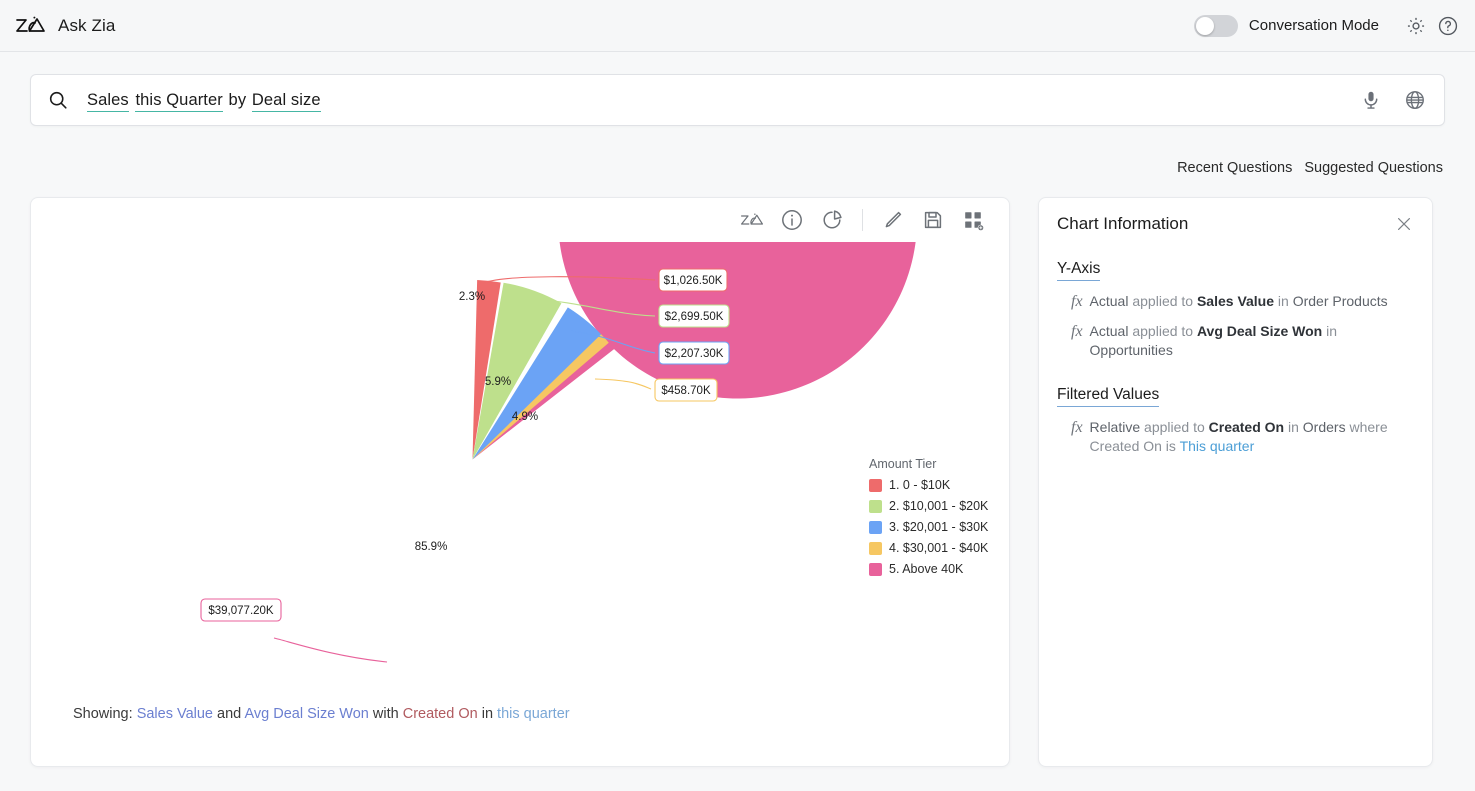 This screenshot has height=791, width=1475. What do you see at coordinates (306, 714) in the screenshot?
I see `showing-metric-2: Avg Deal Size Won` at bounding box center [306, 714].